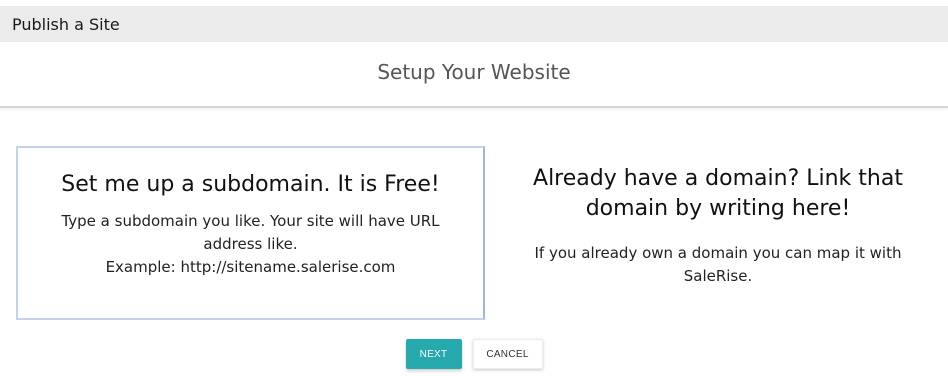 The width and height of the screenshot is (948, 376). I want to click on dialog-titlebar: Publish a Site, so click(474, 24).